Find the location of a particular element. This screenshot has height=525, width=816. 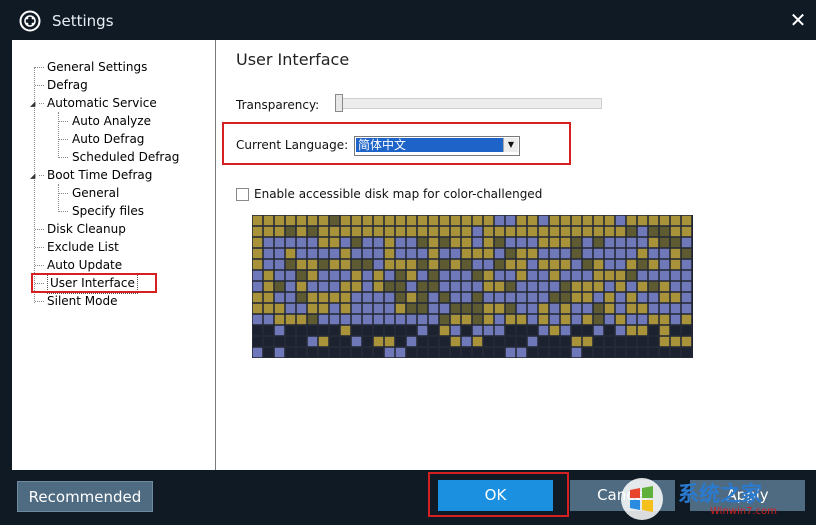

tree-item-auto-defrag: Auto Defrag is located at coordinates (108, 139).